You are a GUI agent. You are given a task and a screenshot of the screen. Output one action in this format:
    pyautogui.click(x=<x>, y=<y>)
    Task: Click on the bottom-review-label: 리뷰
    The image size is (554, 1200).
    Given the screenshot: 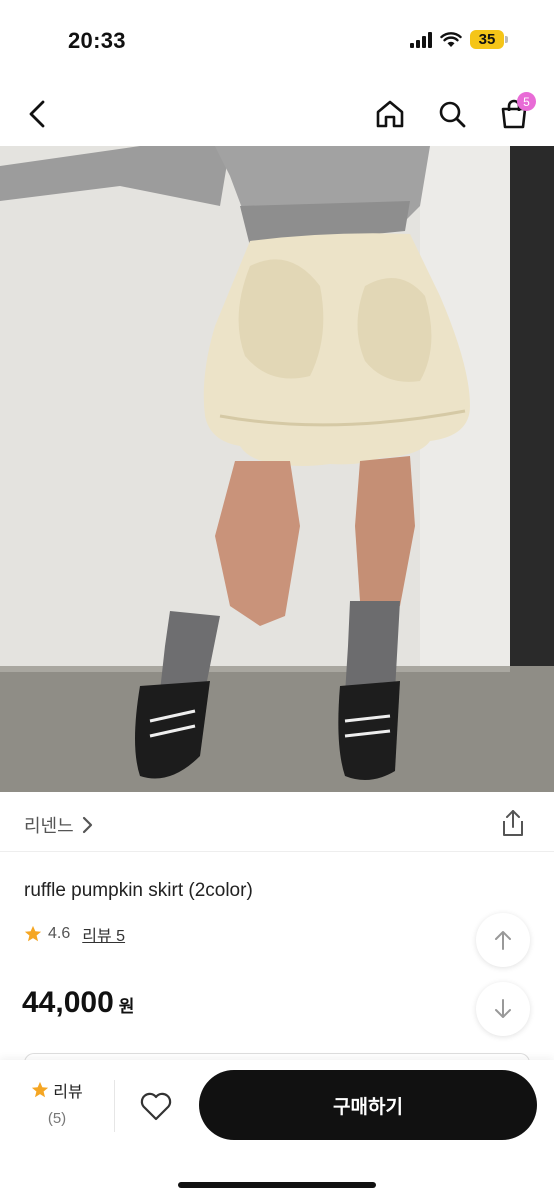 What is the action you would take?
    pyautogui.click(x=68, y=1092)
    